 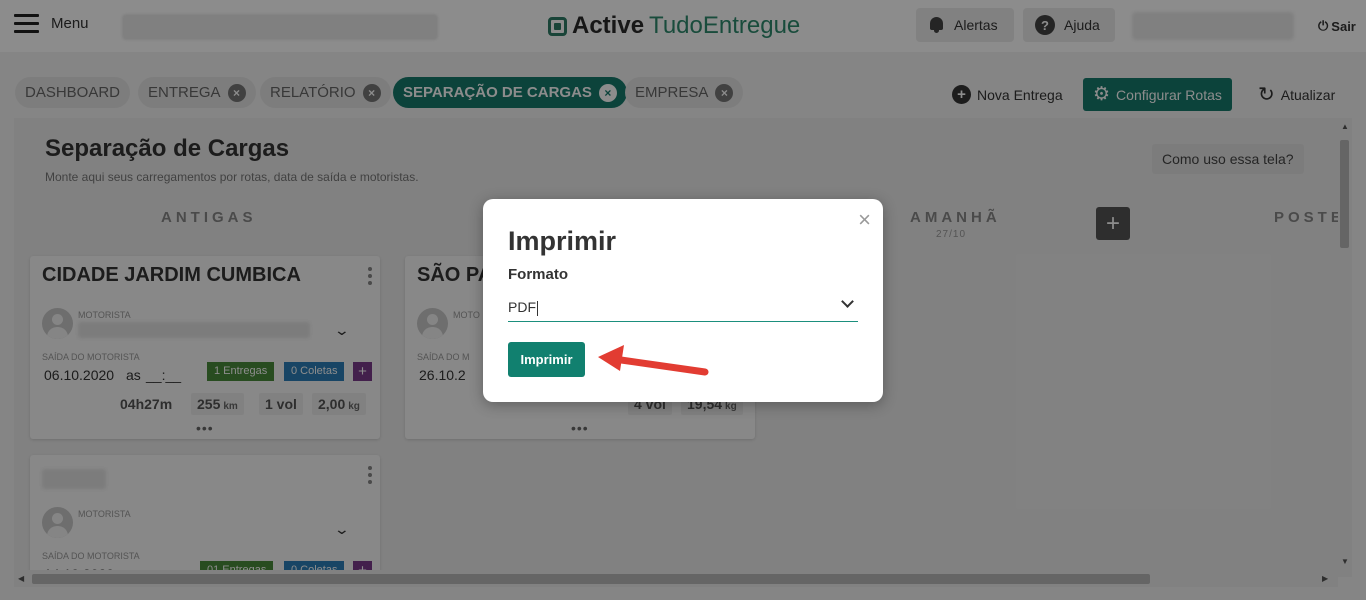 What do you see at coordinates (537, 308) in the screenshot?
I see `text-cursor` at bounding box center [537, 308].